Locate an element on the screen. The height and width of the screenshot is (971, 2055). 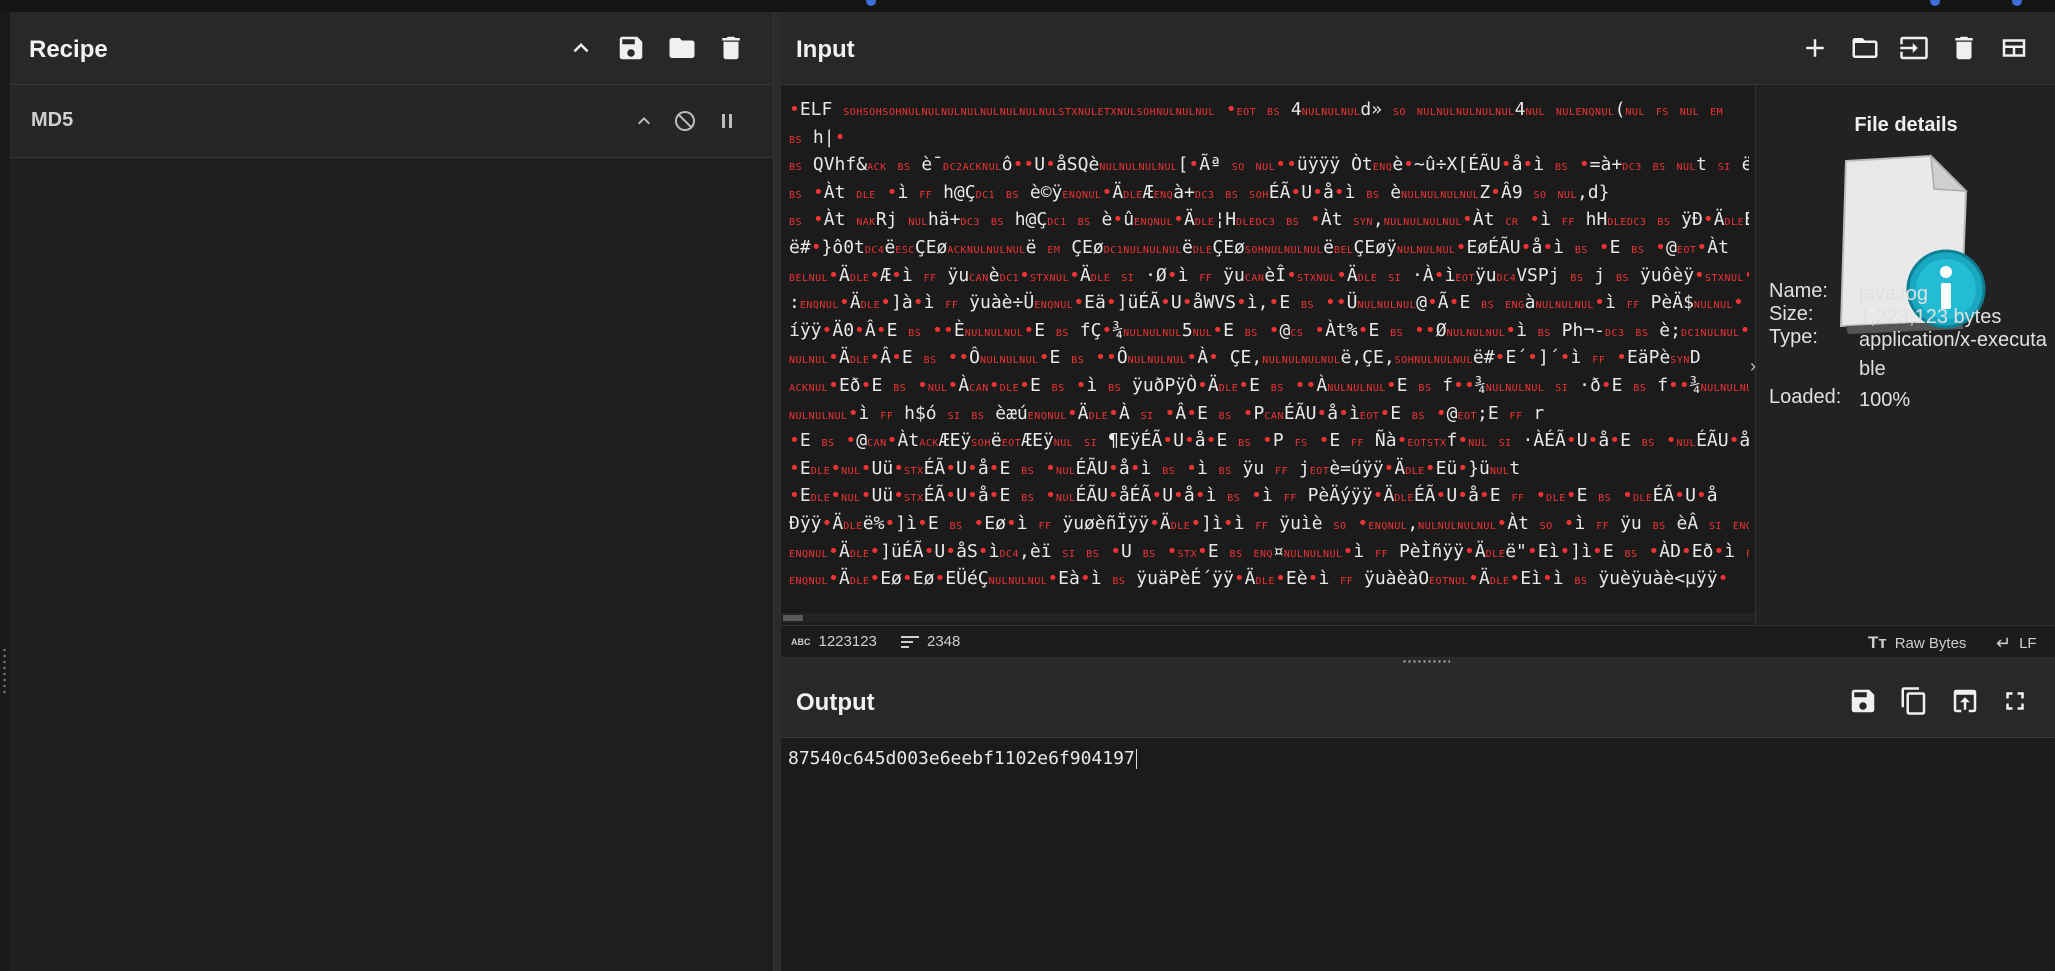
output-text: 87540c645d003e6eebf1102e6f904197 is located at coordinates (962, 758).